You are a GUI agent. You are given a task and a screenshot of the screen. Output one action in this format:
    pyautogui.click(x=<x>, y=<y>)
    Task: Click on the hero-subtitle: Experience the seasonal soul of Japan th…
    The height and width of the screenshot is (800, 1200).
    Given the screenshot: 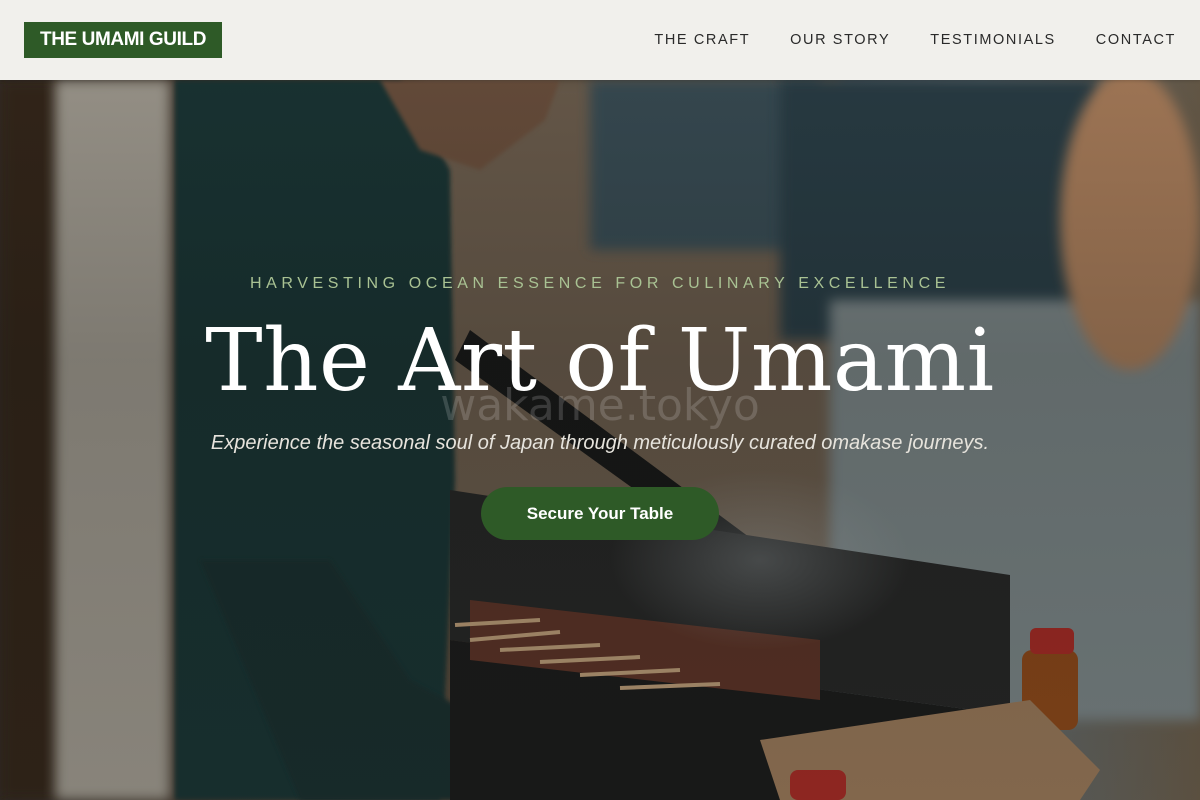 What is the action you would take?
    pyautogui.click(x=600, y=443)
    